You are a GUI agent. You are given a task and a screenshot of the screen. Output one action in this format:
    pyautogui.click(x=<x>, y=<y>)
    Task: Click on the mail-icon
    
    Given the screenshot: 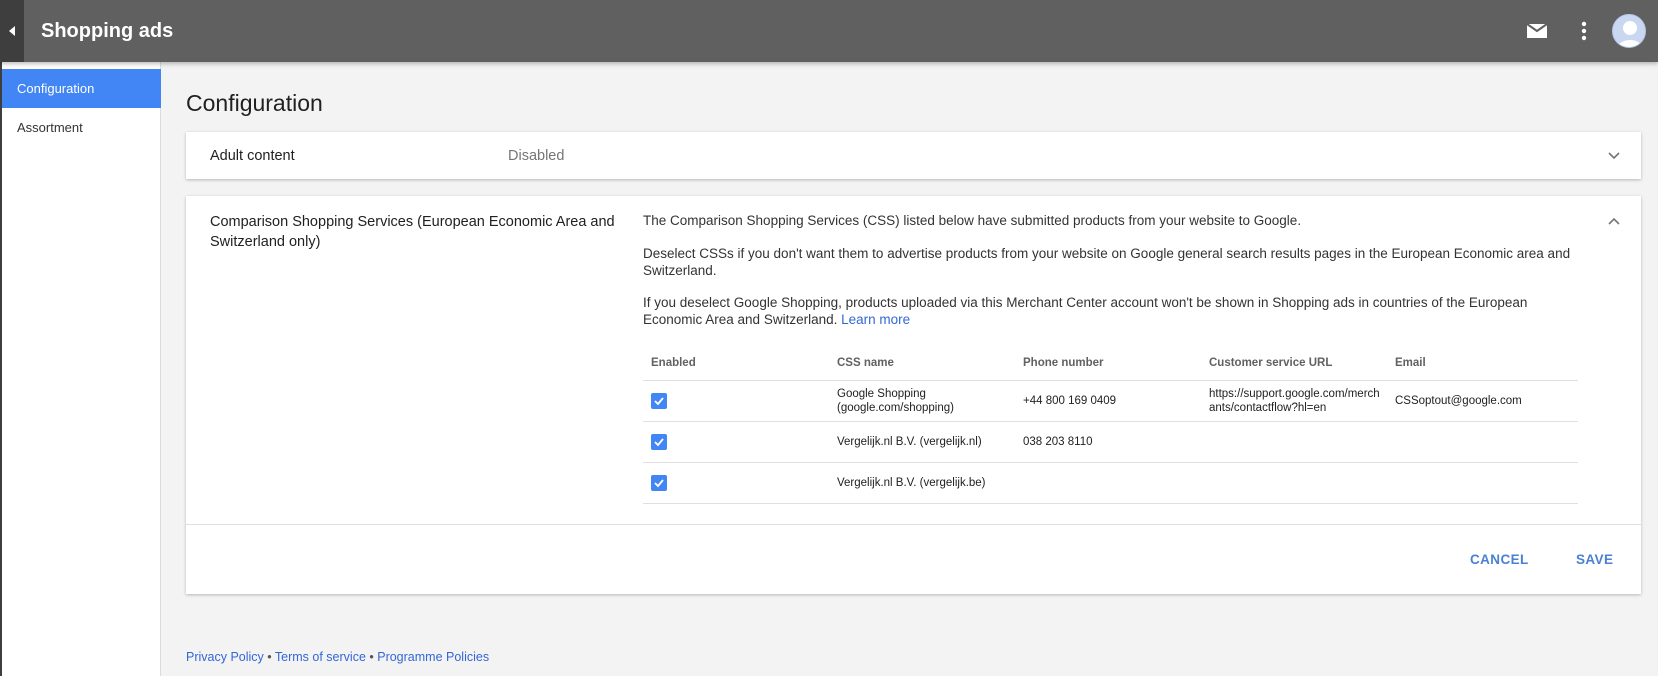 What is the action you would take?
    pyautogui.click(x=1537, y=31)
    